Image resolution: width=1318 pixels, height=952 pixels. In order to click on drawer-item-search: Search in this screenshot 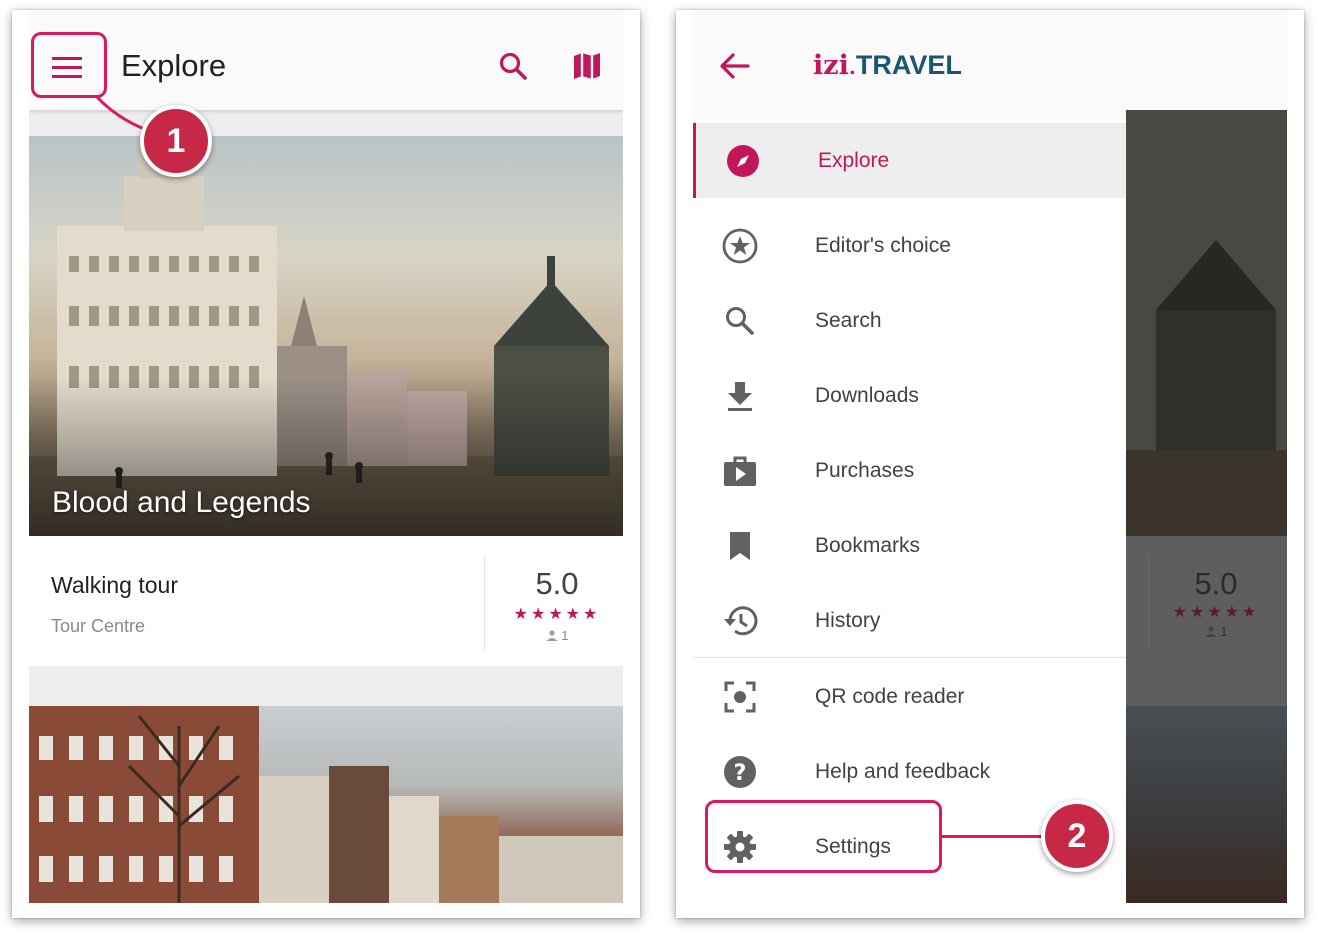, I will do `click(909, 320)`.